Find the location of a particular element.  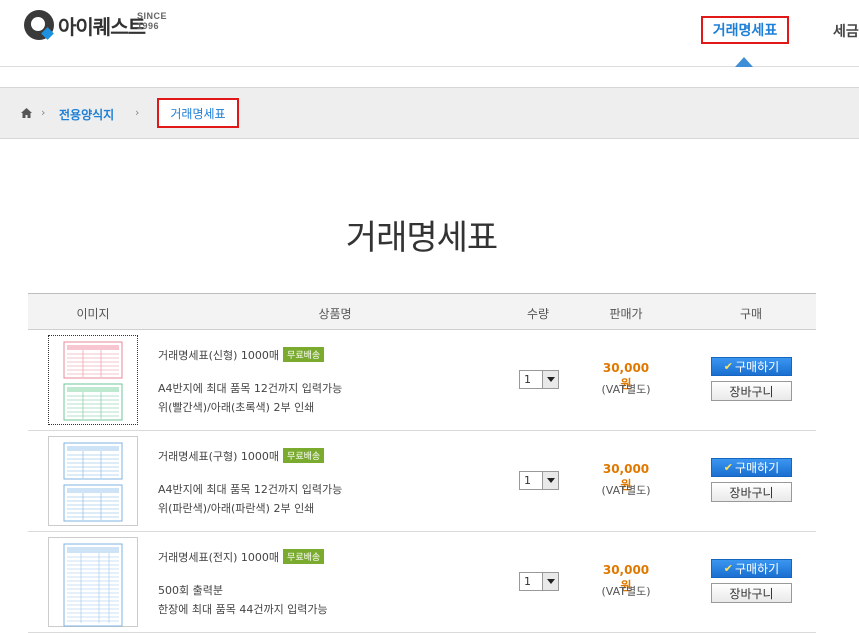

product-name-text: 거래명세표(신형) 1000매 is located at coordinates (218, 355).